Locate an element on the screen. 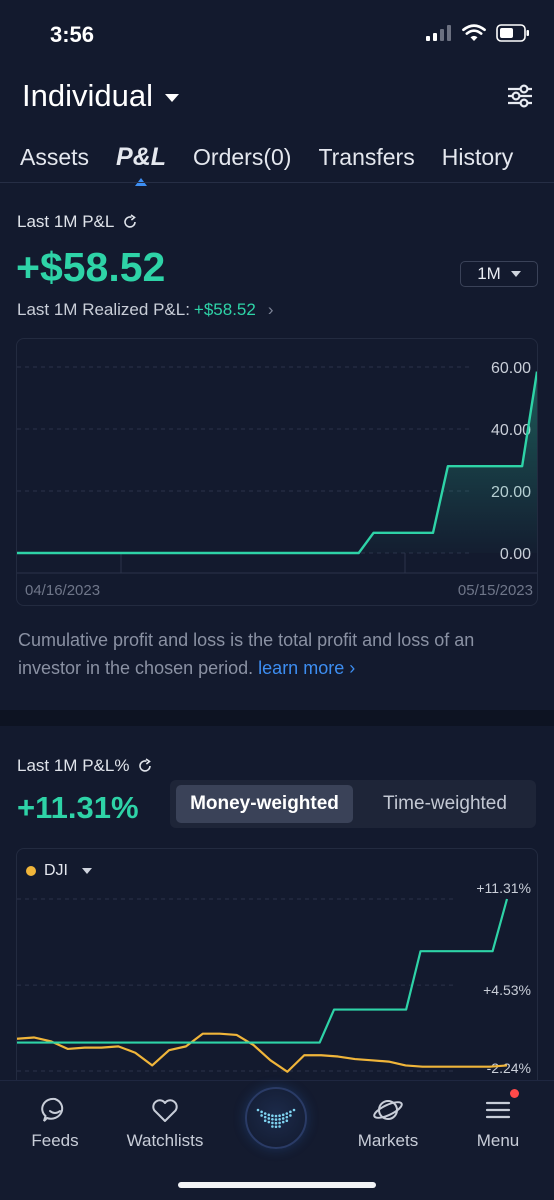 Image resolution: width=554 pixels, height=1200 pixels. money-weighted-button: Money-weighted is located at coordinates (264, 804).